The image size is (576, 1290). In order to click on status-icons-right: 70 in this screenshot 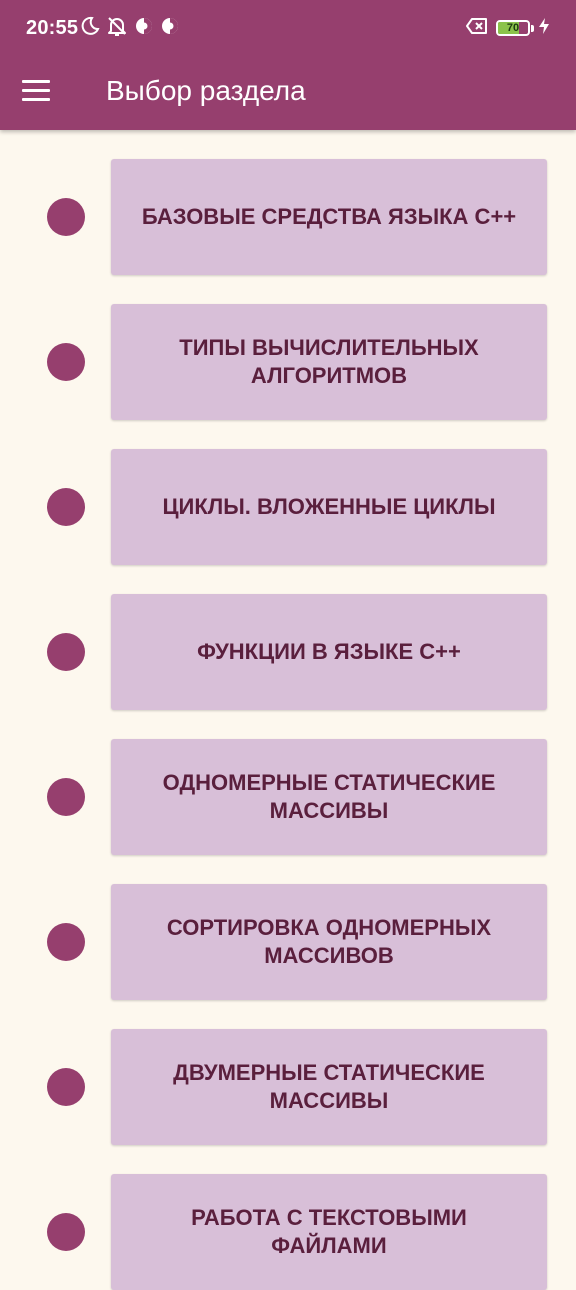, I will do `click(508, 28)`.